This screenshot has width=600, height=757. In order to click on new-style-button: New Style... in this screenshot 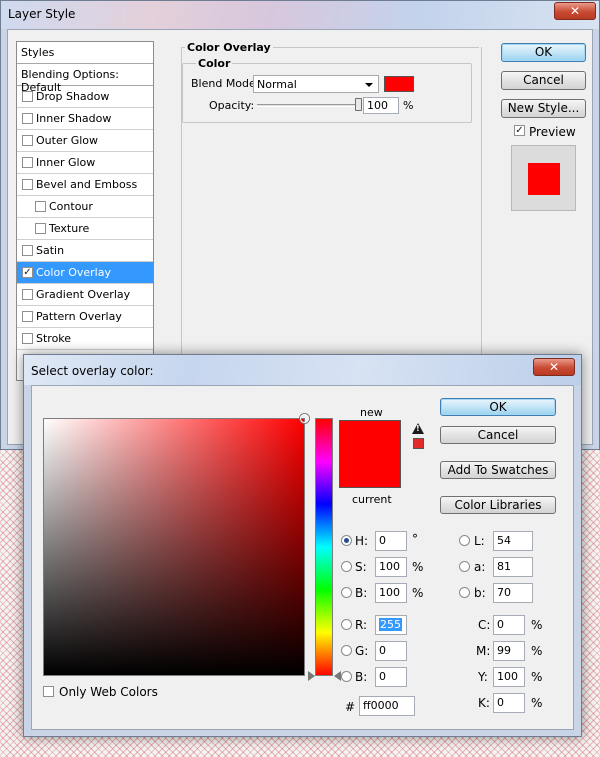, I will do `click(543, 108)`.